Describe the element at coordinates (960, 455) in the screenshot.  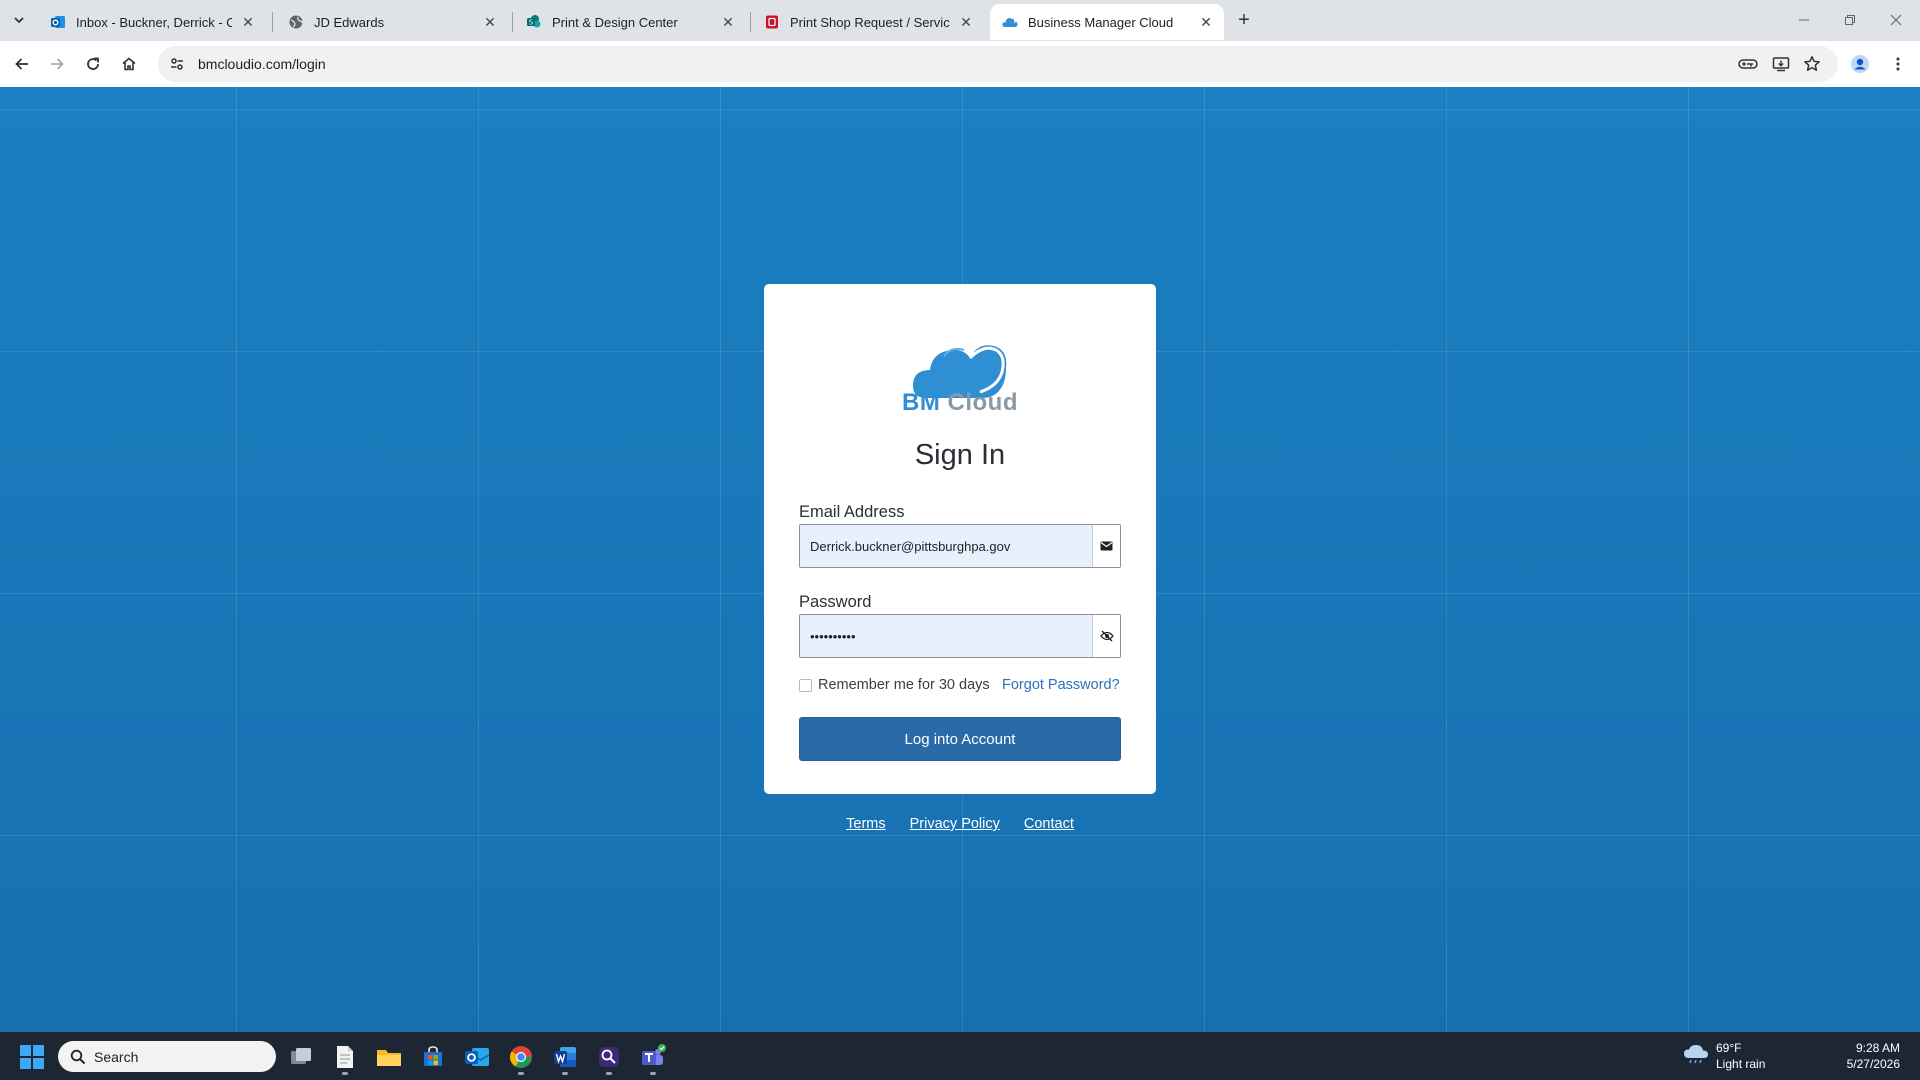
I see `page-title: Sign In` at that location.